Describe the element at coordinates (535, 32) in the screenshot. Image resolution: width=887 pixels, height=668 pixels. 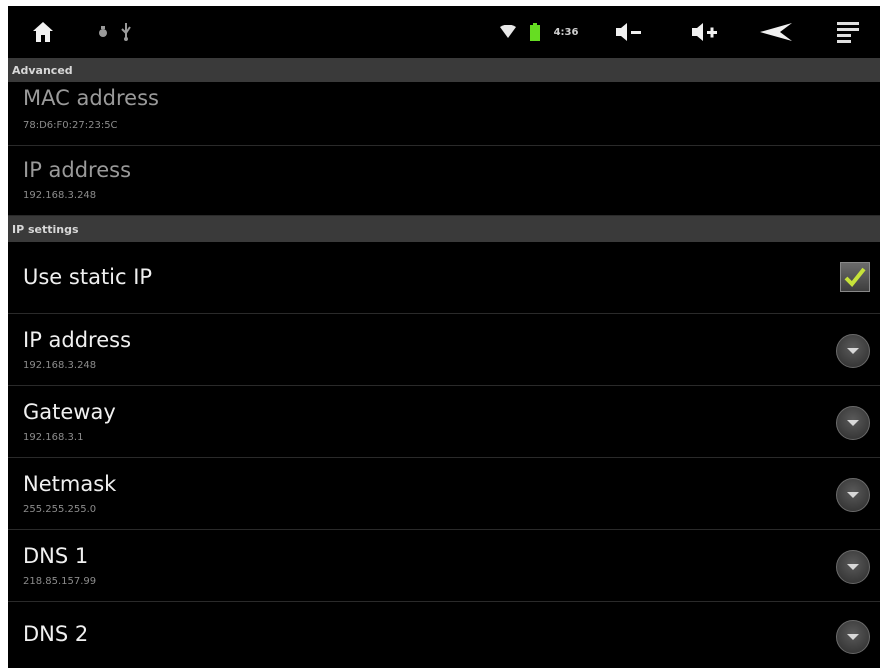
I see `battery-icon` at that location.